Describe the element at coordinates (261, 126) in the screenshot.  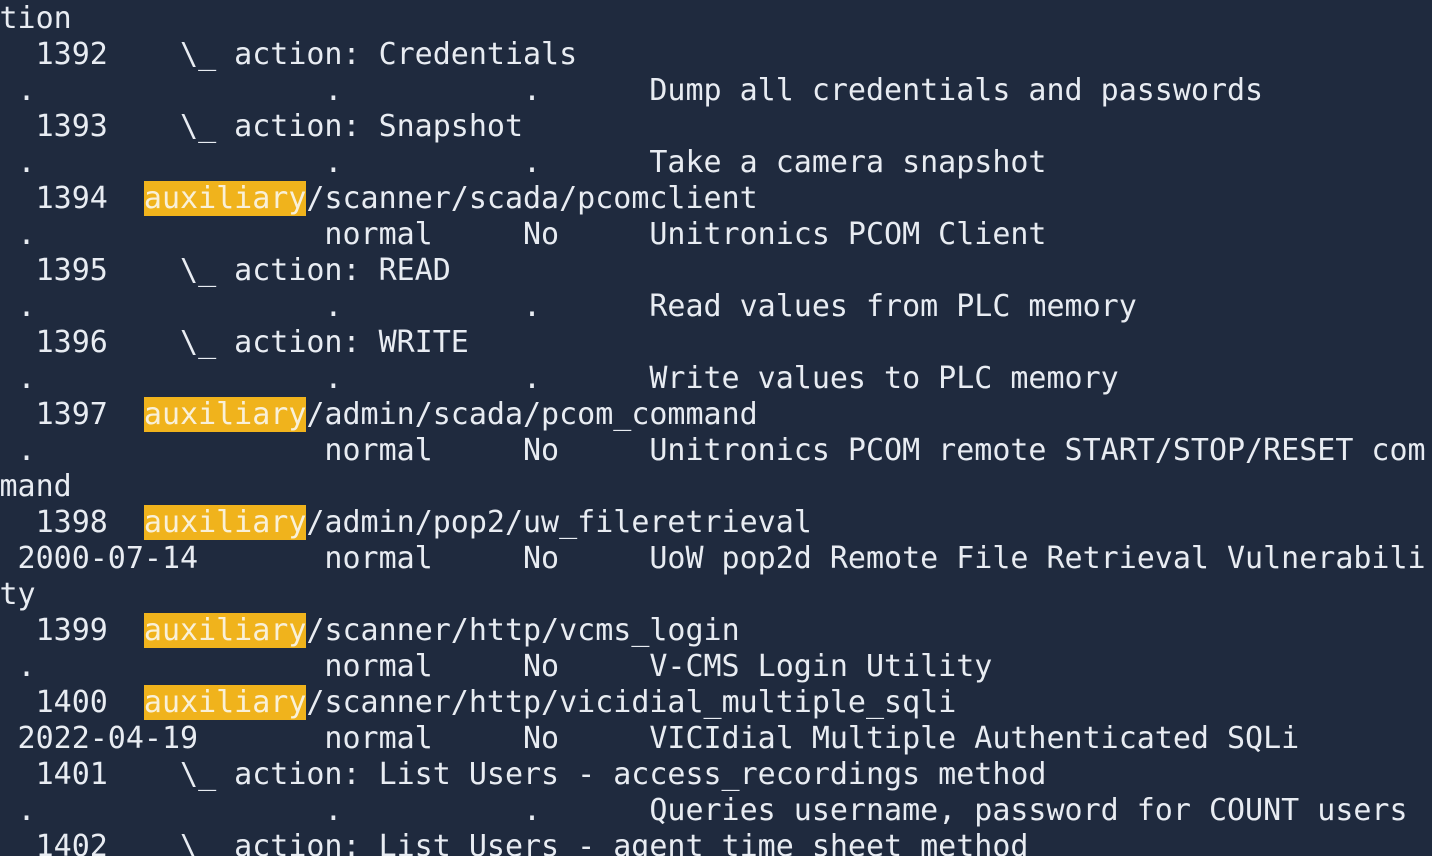
I see `terminal-line: 1393 \_ action: Snapshot` at that location.